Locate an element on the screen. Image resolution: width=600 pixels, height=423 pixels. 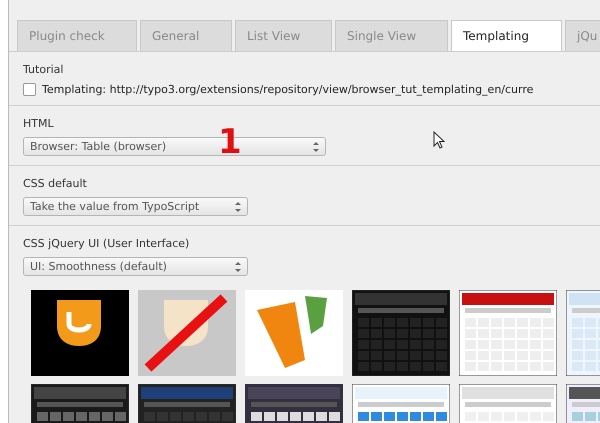
crossed-logo-thumbnail is located at coordinates (187, 333).